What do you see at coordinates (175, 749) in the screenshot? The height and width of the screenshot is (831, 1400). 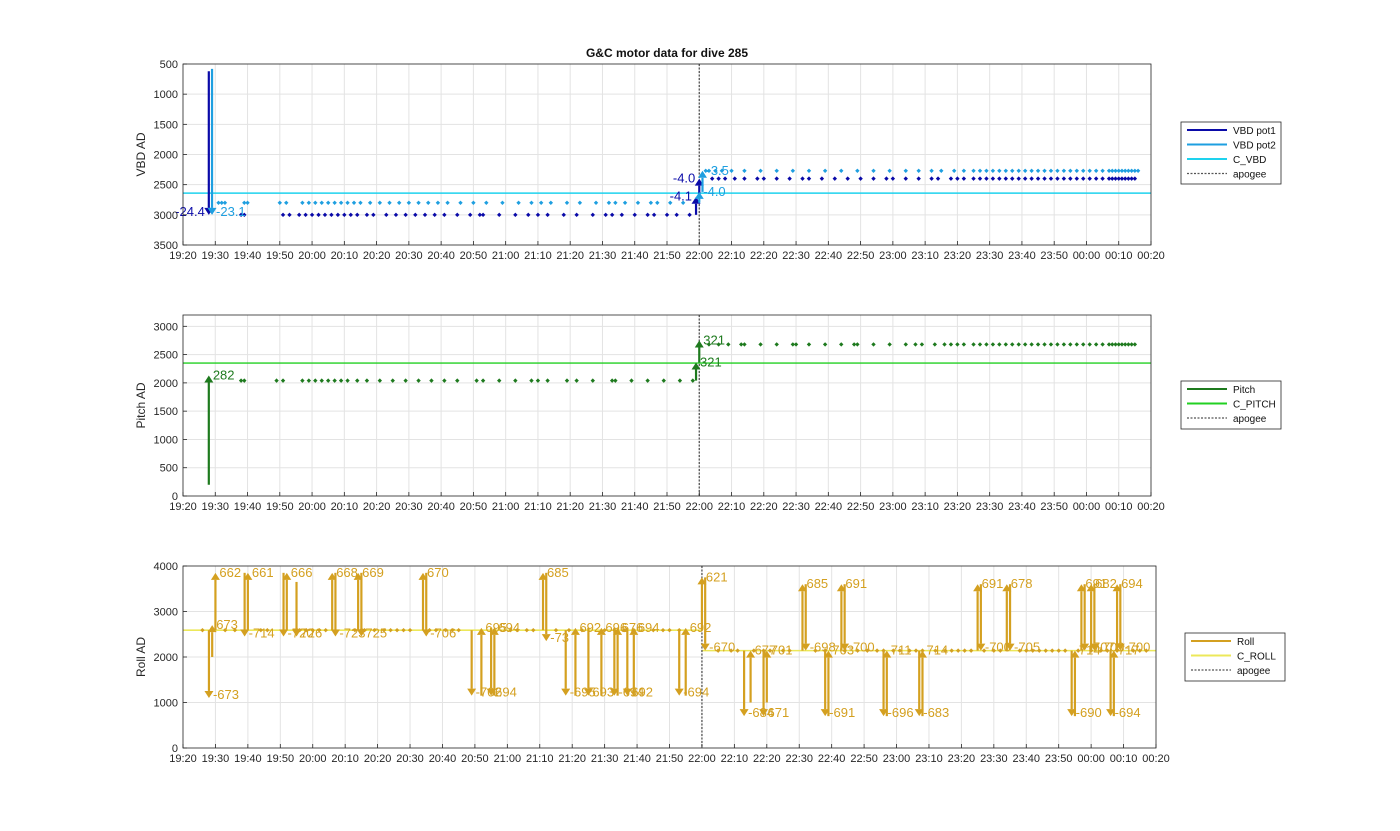 I see `y-tick-label: 0` at bounding box center [175, 749].